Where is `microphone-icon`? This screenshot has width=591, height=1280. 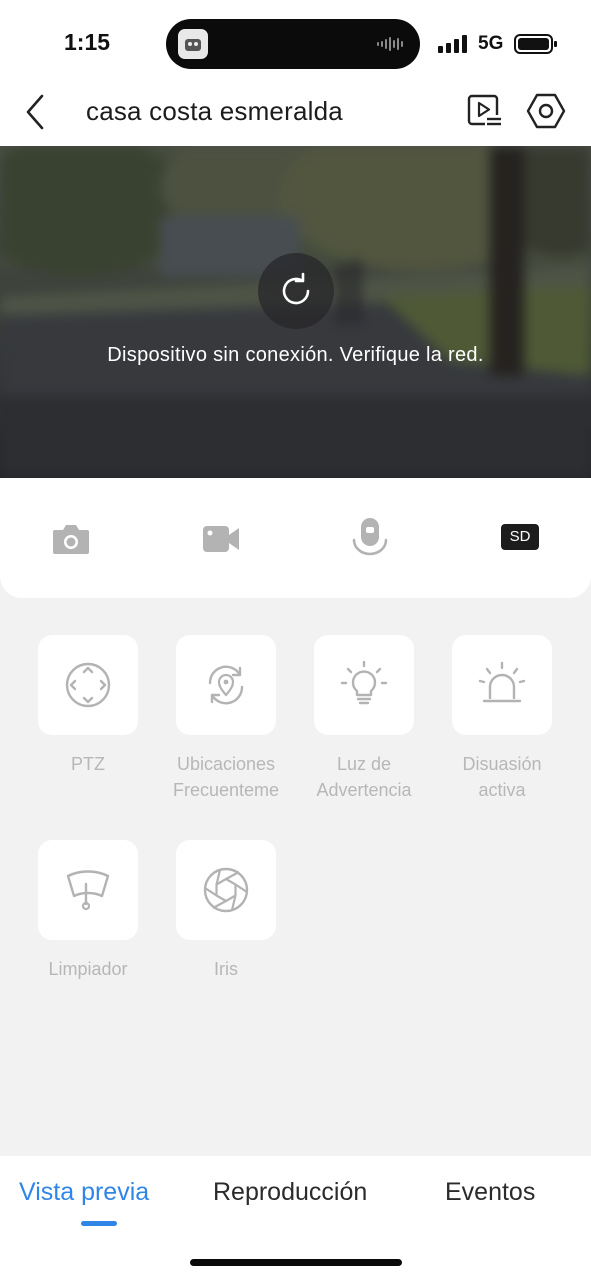
microphone-icon is located at coordinates (370, 537).